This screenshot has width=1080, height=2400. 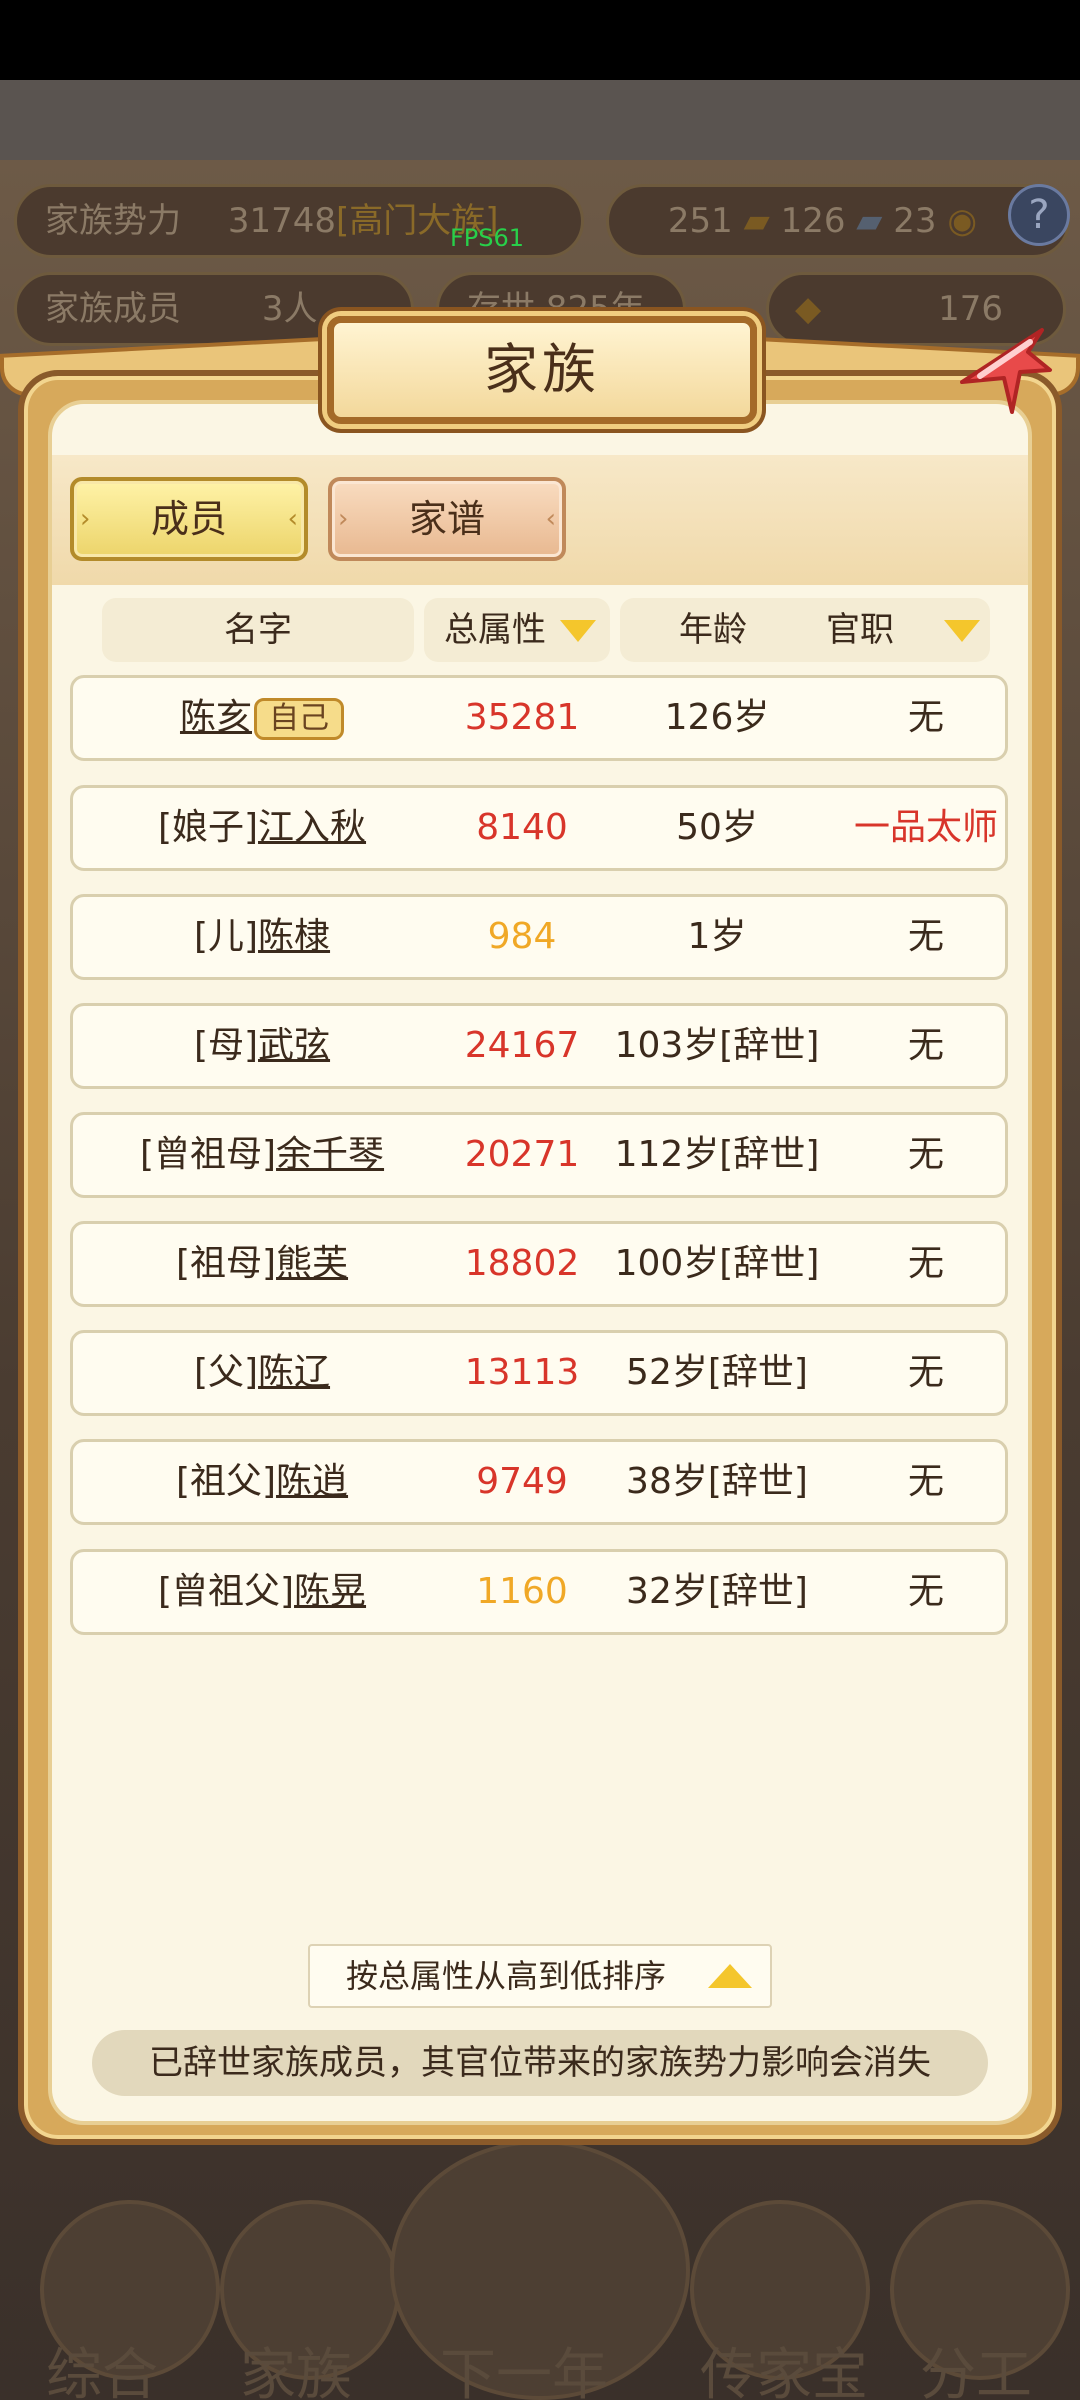 What do you see at coordinates (717, 1591) in the screenshot?
I see `member-age: 32岁[辞世]` at bounding box center [717, 1591].